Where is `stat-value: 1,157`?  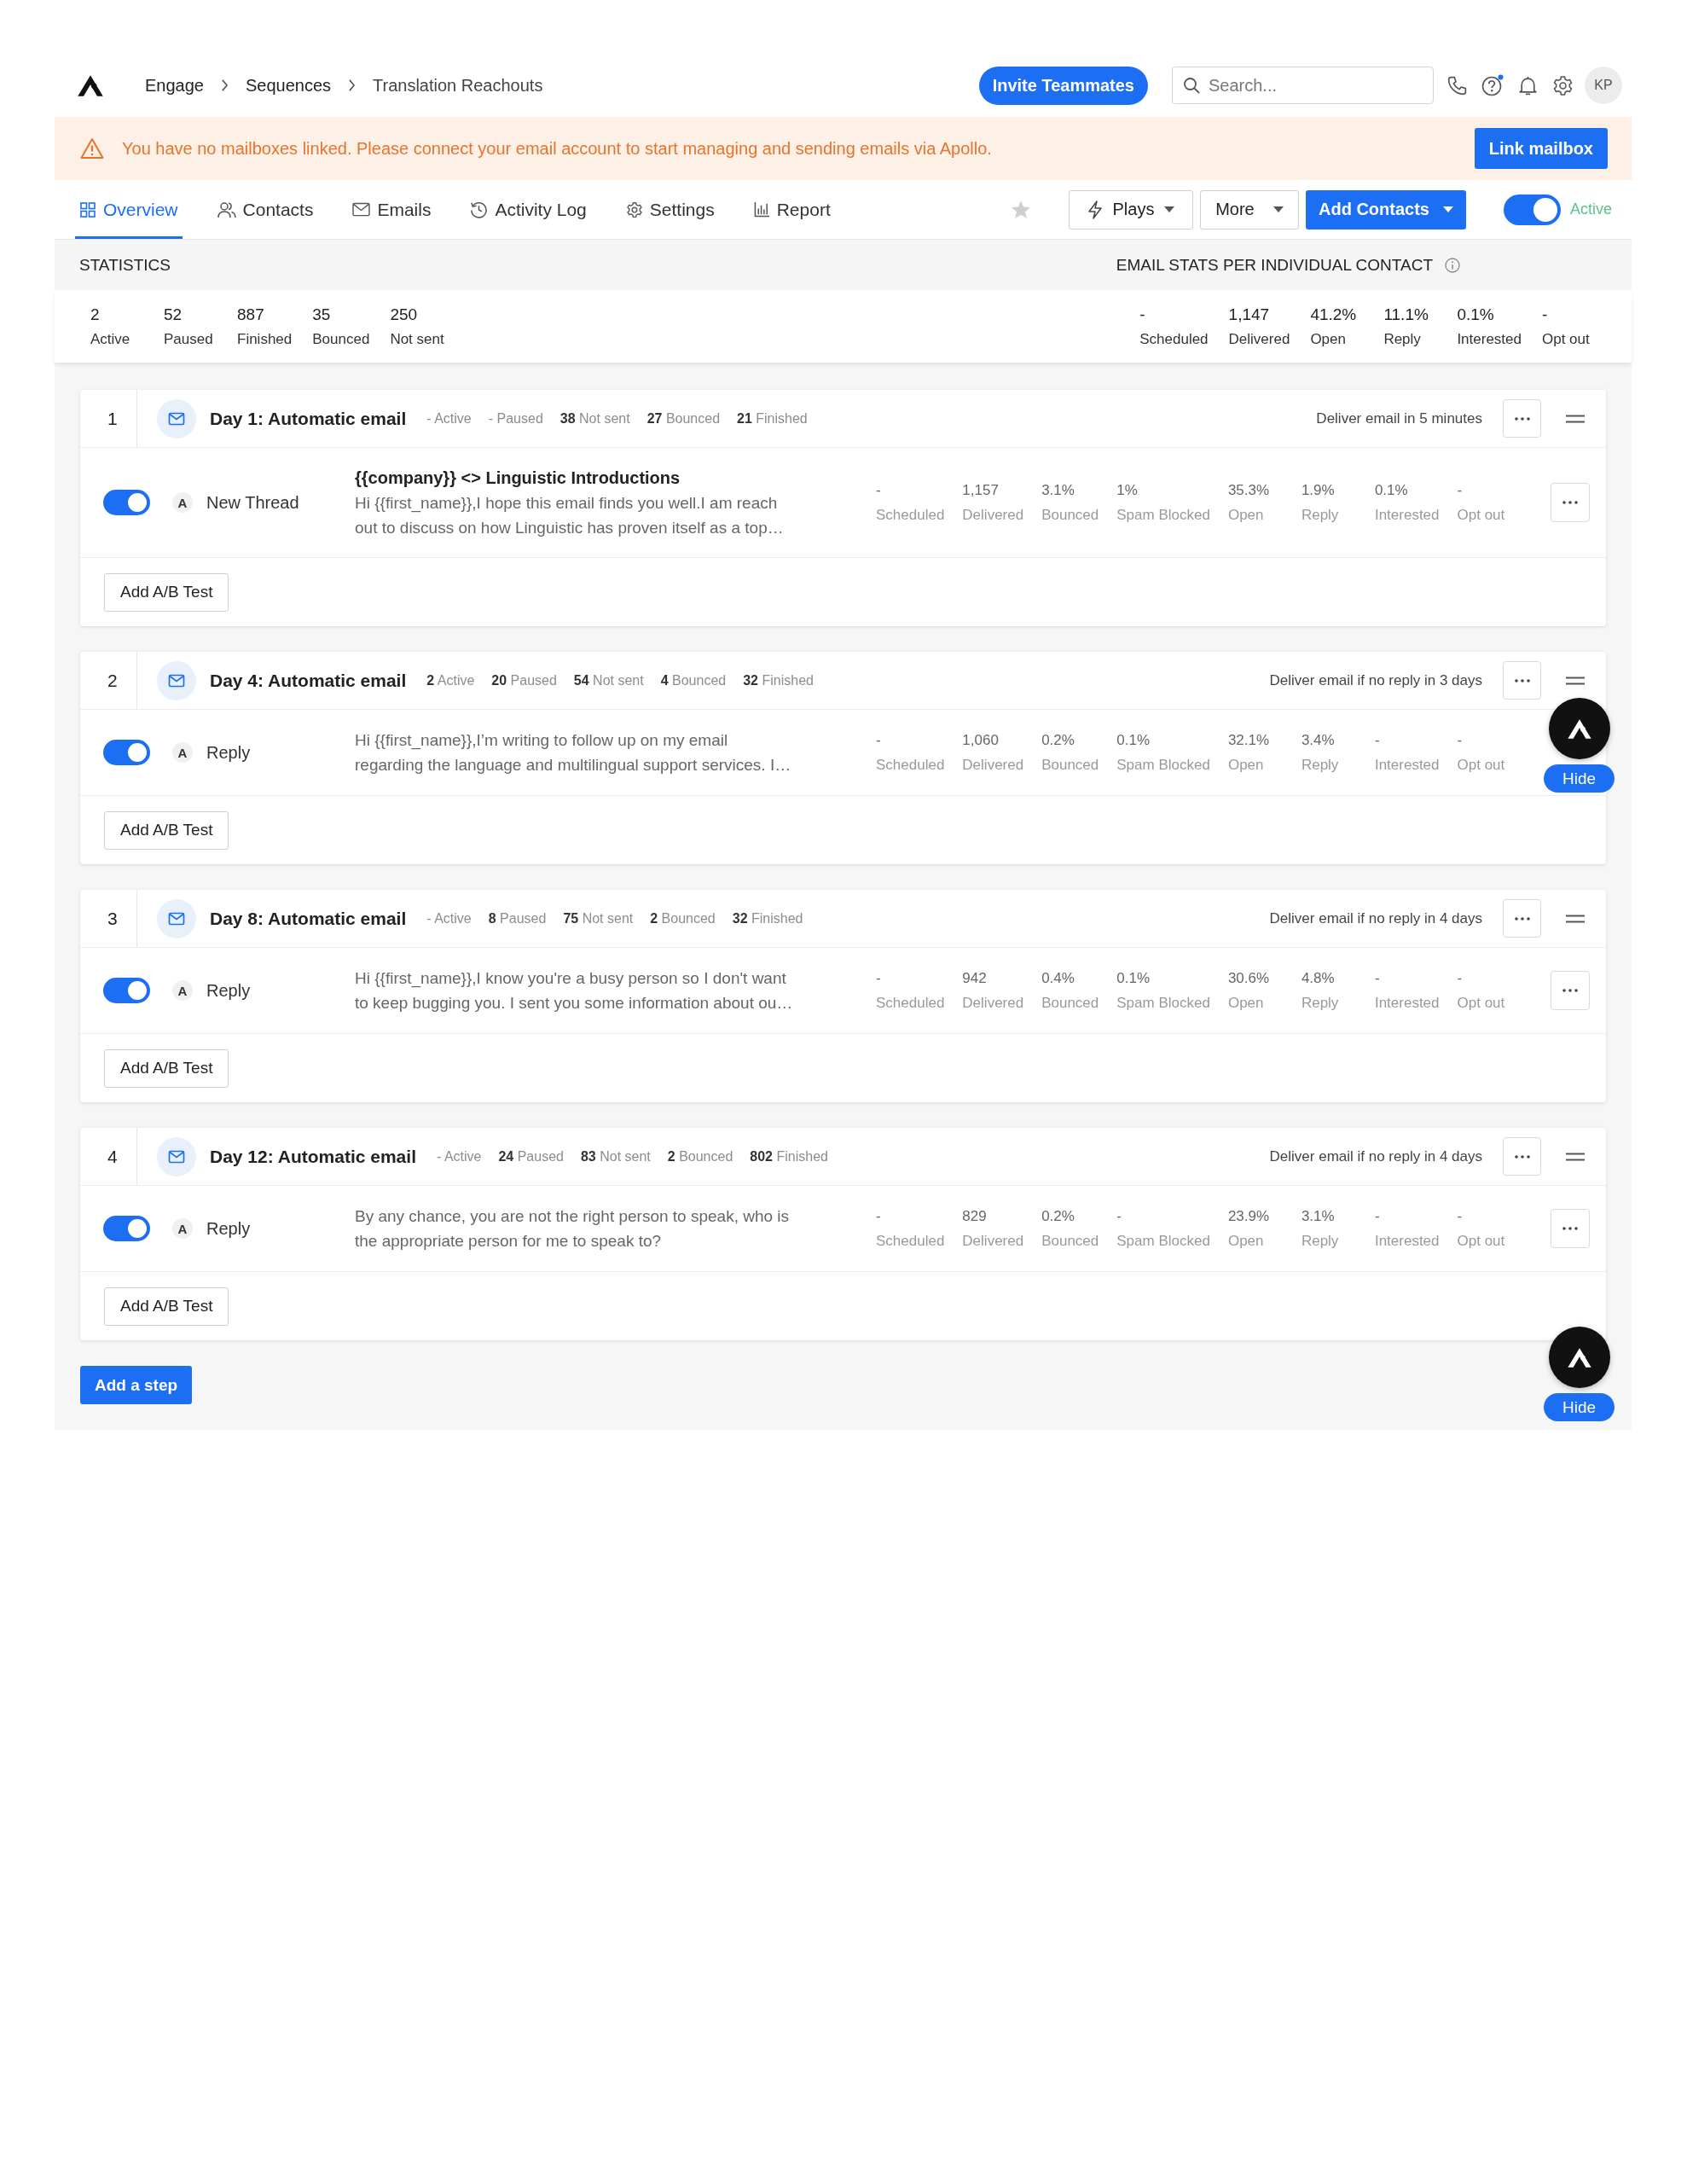 stat-value: 1,157 is located at coordinates (981, 490).